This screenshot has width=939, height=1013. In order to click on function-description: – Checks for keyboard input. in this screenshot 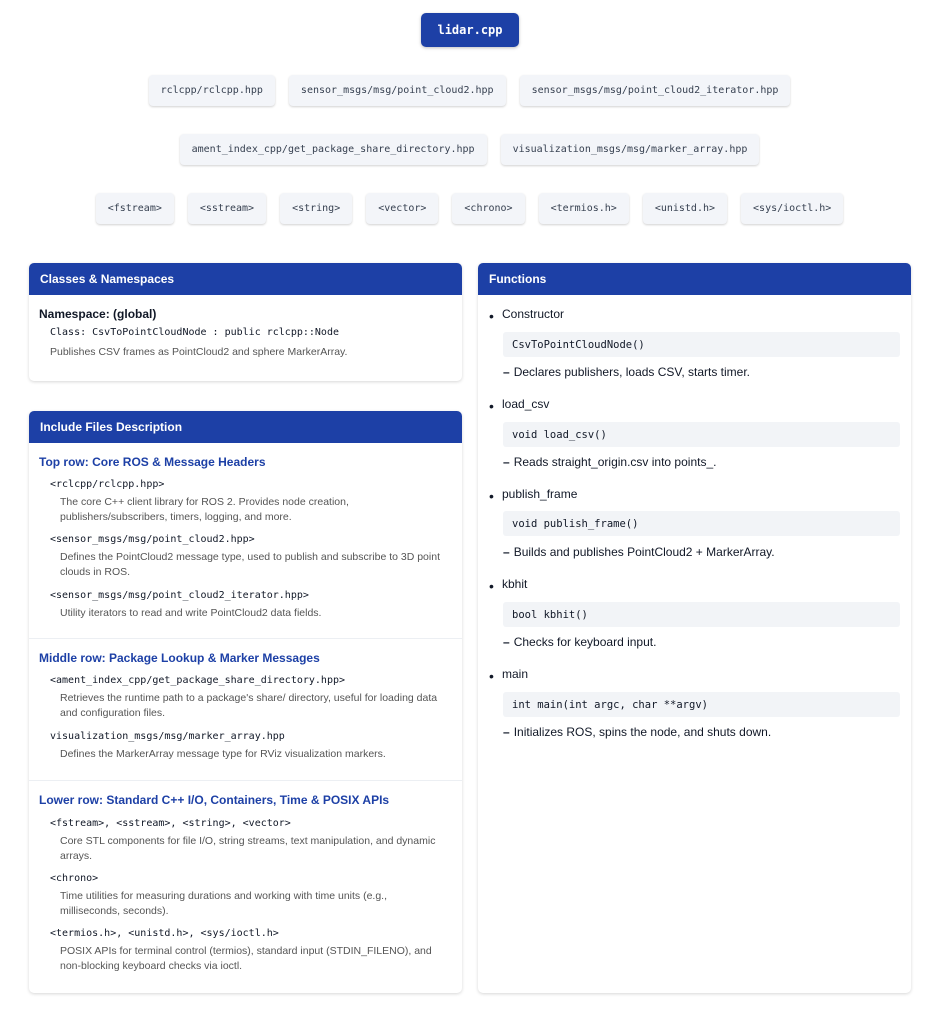, I will do `click(579, 642)`.